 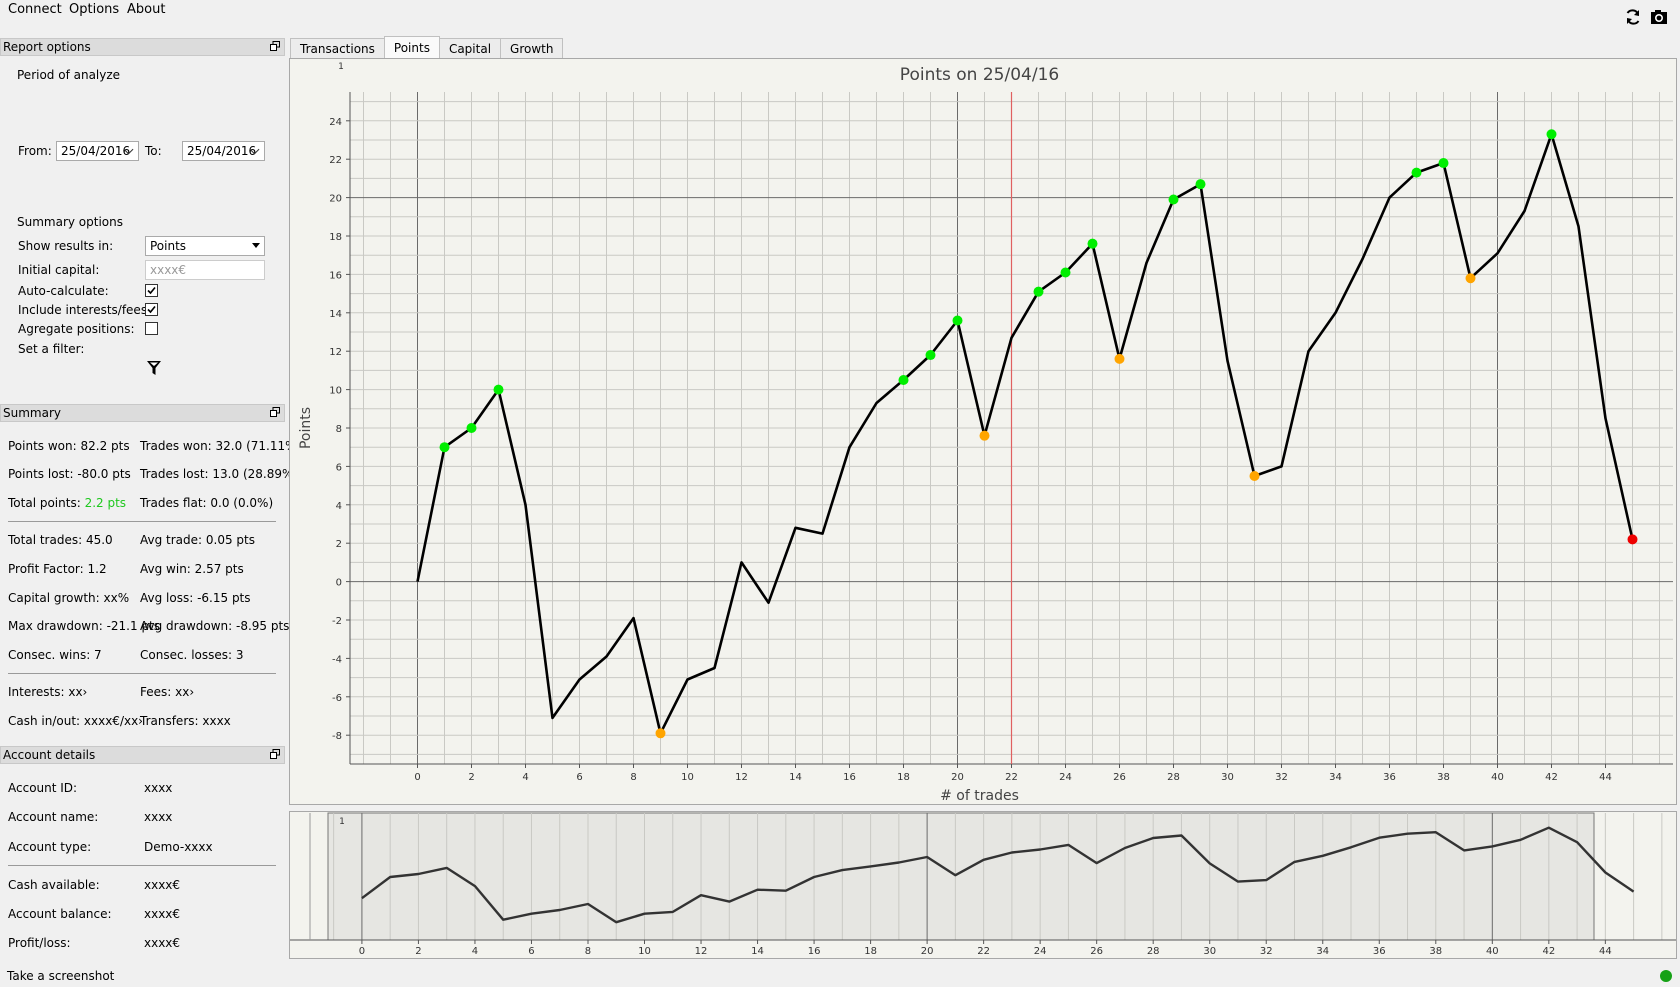 What do you see at coordinates (957, 777) in the screenshot?
I see `x-tick-label: 20` at bounding box center [957, 777].